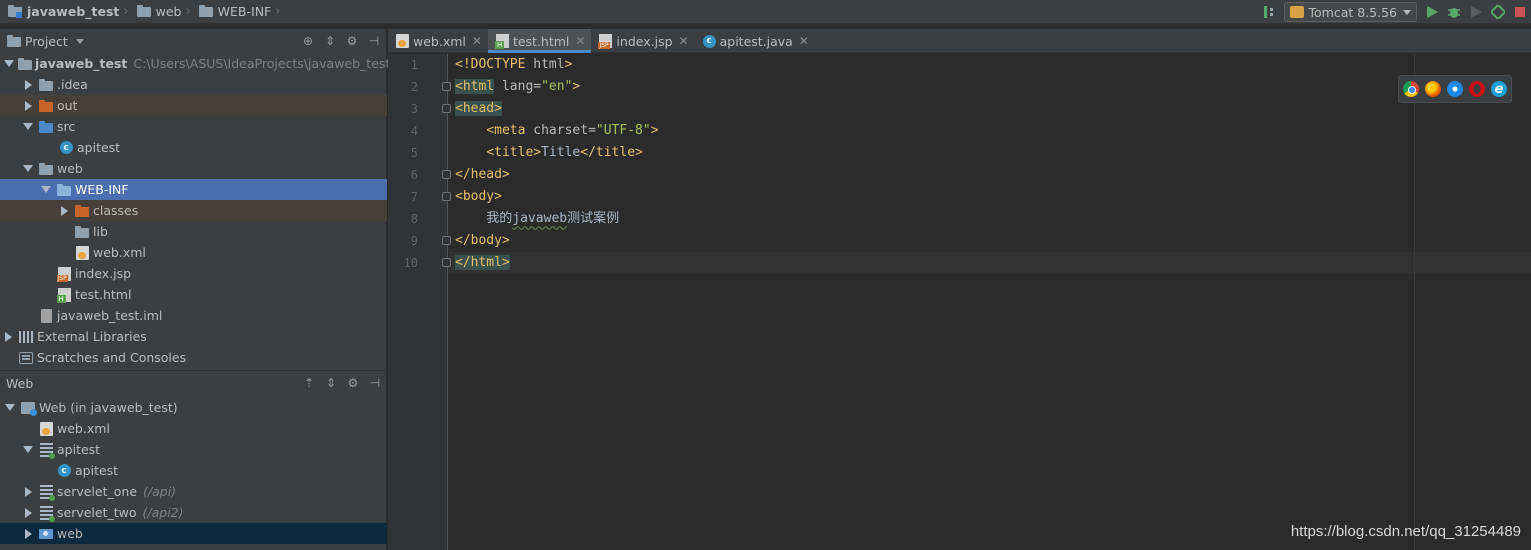 This screenshot has height=550, width=1531. What do you see at coordinates (193, 126) in the screenshot?
I see `tree-node-src: src` at bounding box center [193, 126].